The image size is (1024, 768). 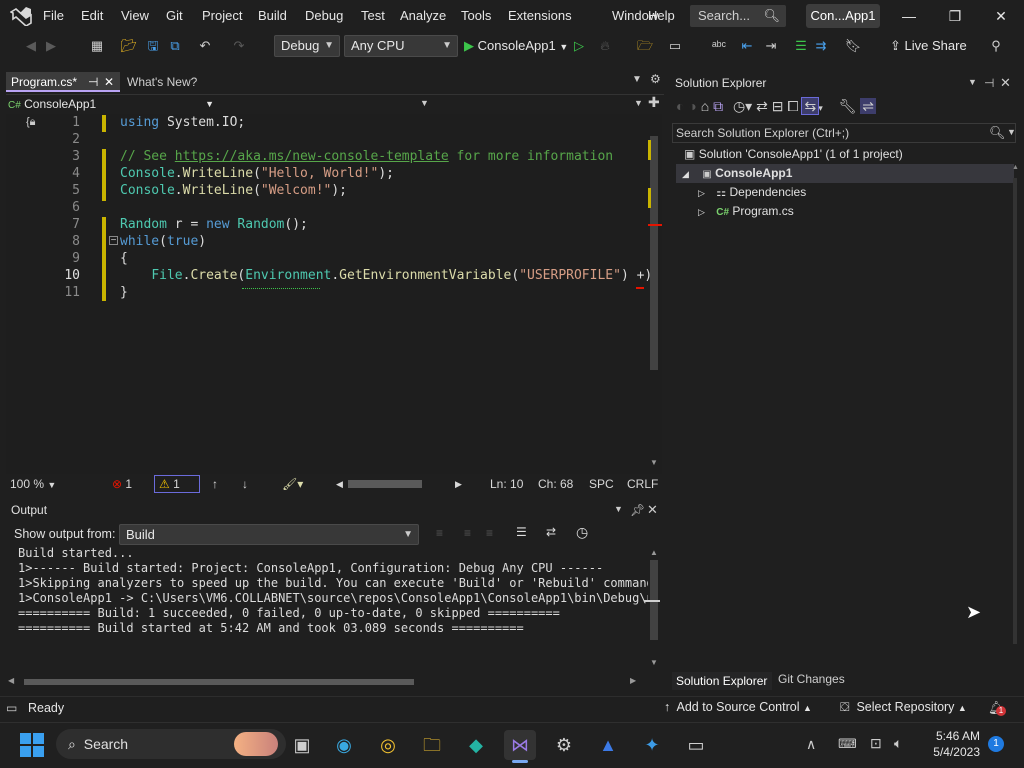 I want to click on minimize-button: —, so click(x=909, y=16).